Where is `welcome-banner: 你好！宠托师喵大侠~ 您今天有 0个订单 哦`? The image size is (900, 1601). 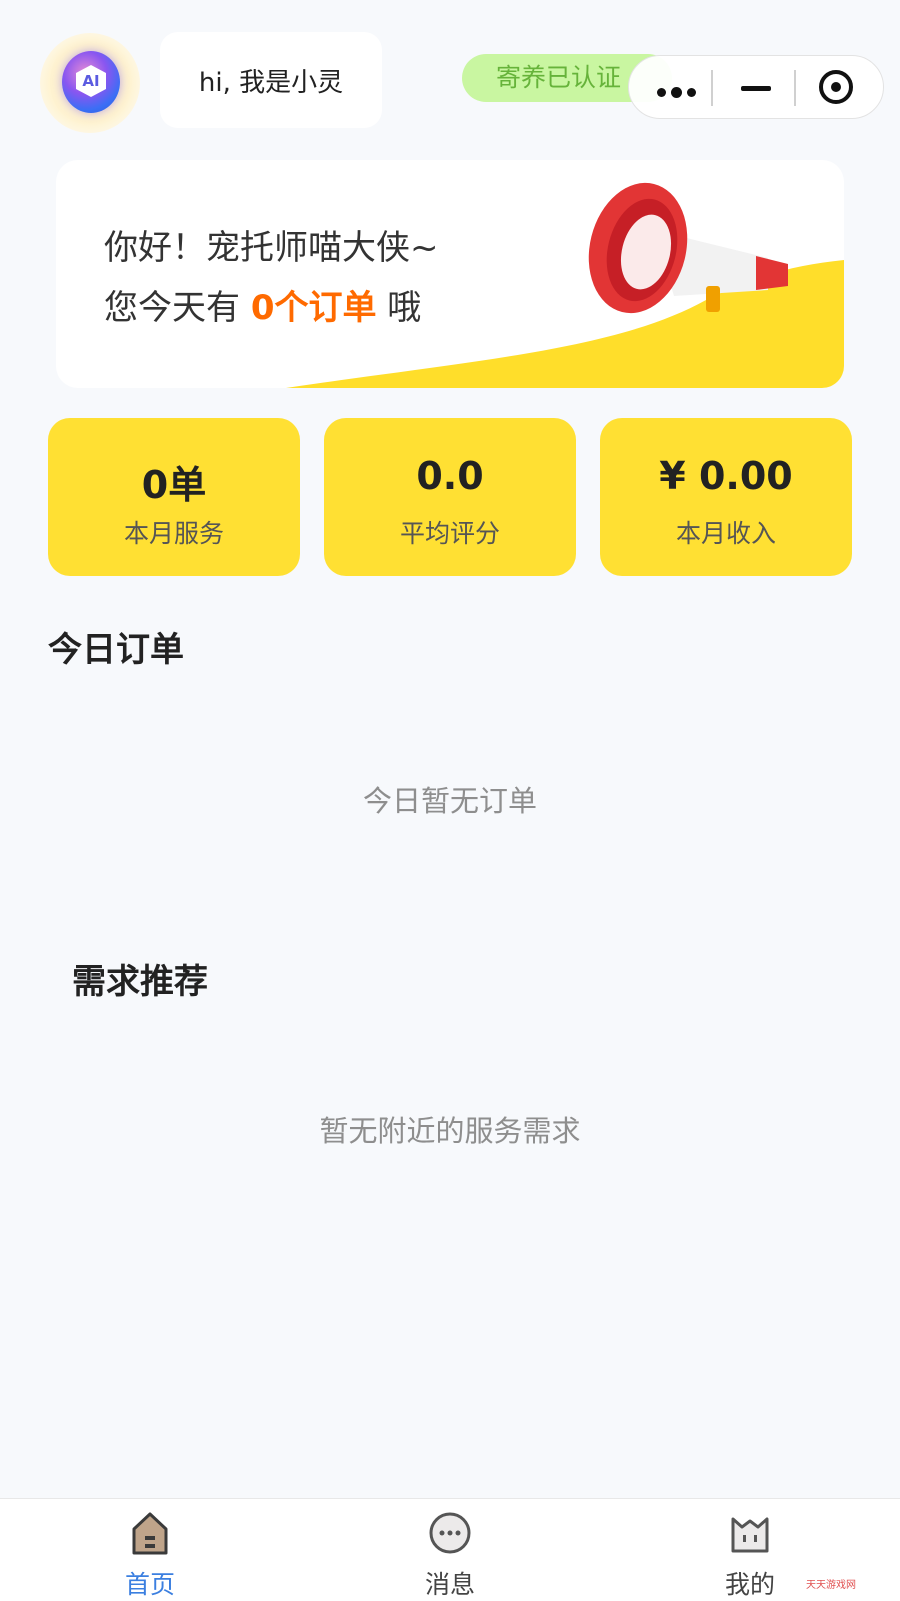
welcome-banner: 你好！宠托师喵大侠~ 您今天有 0个订单 哦 is located at coordinates (450, 274).